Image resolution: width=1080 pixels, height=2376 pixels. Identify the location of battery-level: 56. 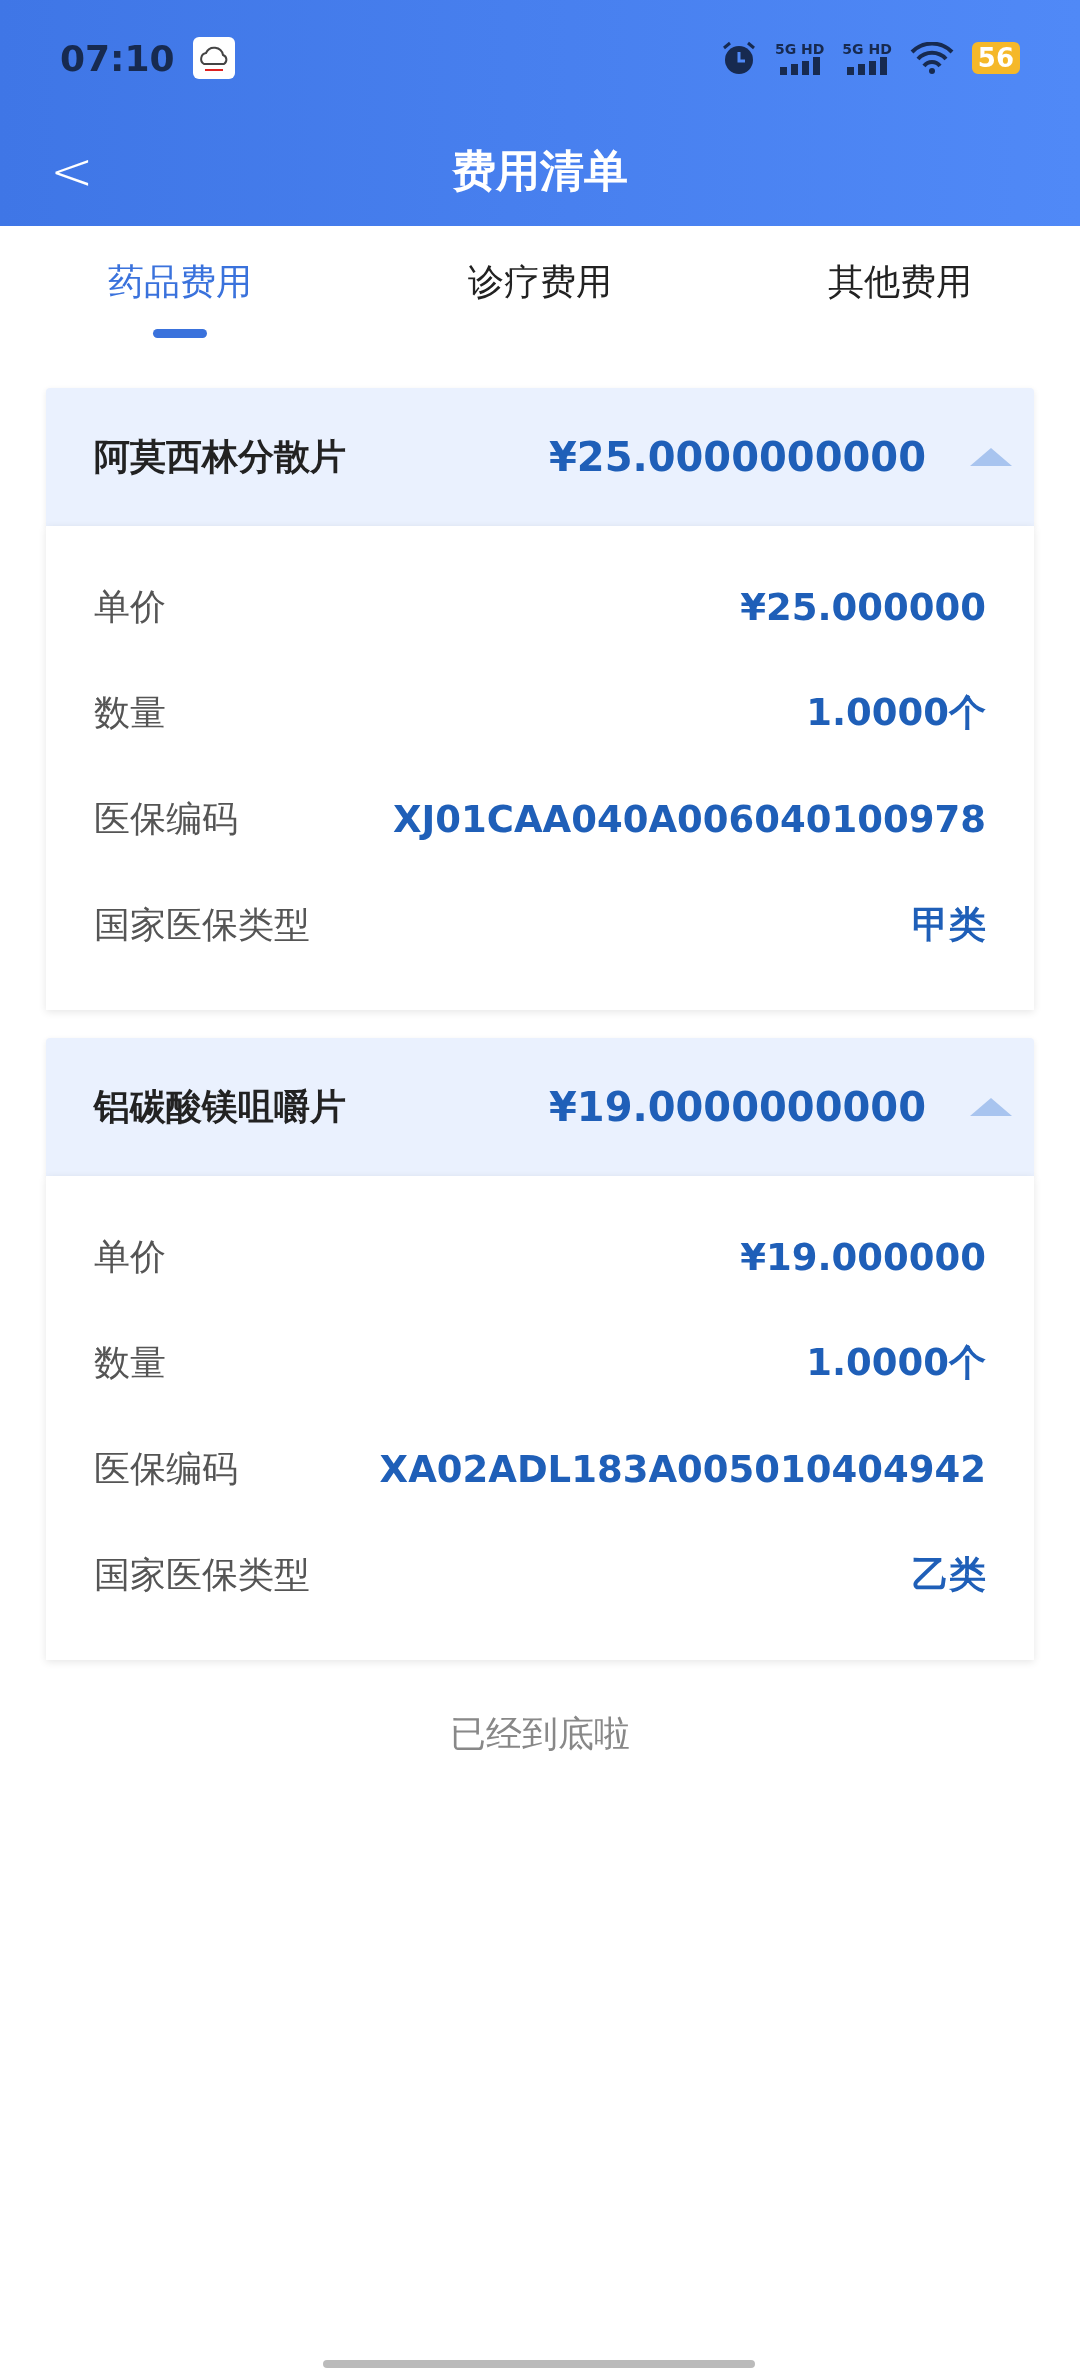
(995, 58).